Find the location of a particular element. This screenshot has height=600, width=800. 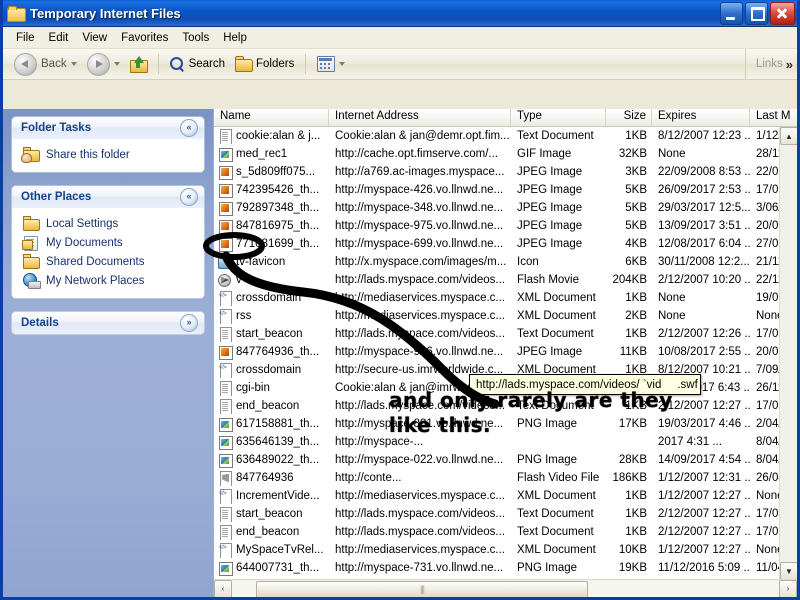

views-dropdown-caret-icon is located at coordinates (342, 64).